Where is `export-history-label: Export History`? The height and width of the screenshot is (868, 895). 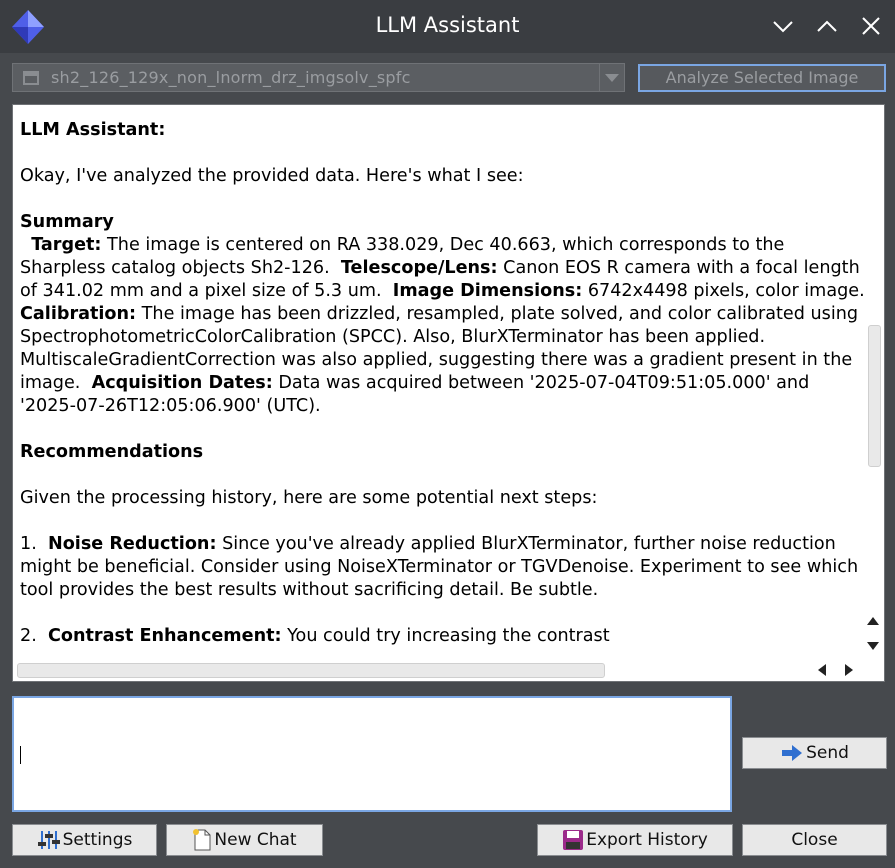 export-history-label: Export History is located at coordinates (647, 840).